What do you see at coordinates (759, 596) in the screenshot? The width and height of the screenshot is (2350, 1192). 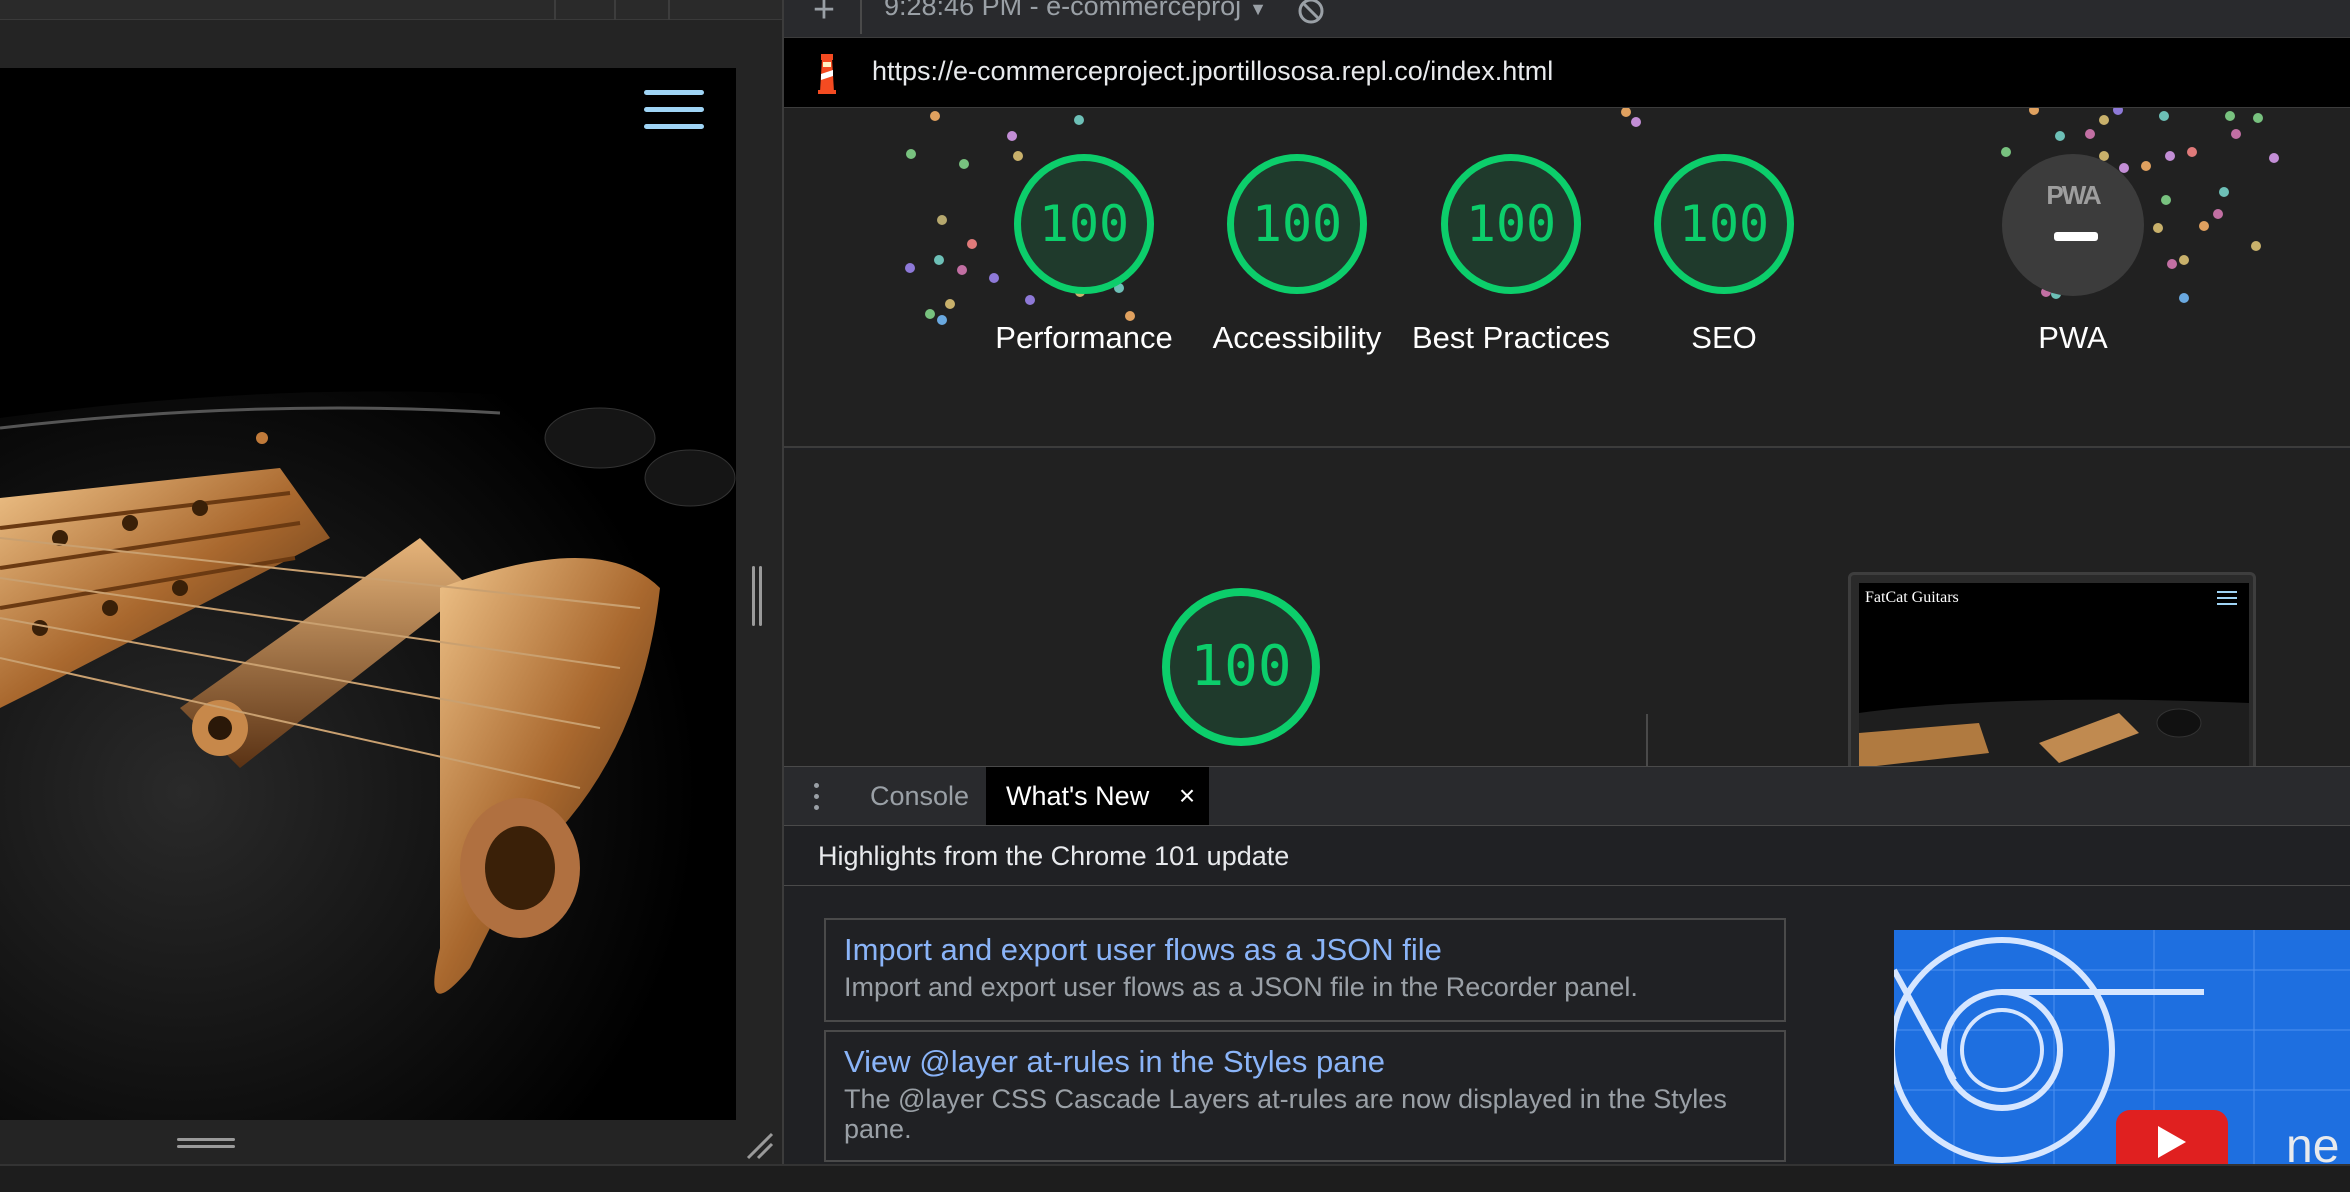 I see `viewport-width-resize-handle` at bounding box center [759, 596].